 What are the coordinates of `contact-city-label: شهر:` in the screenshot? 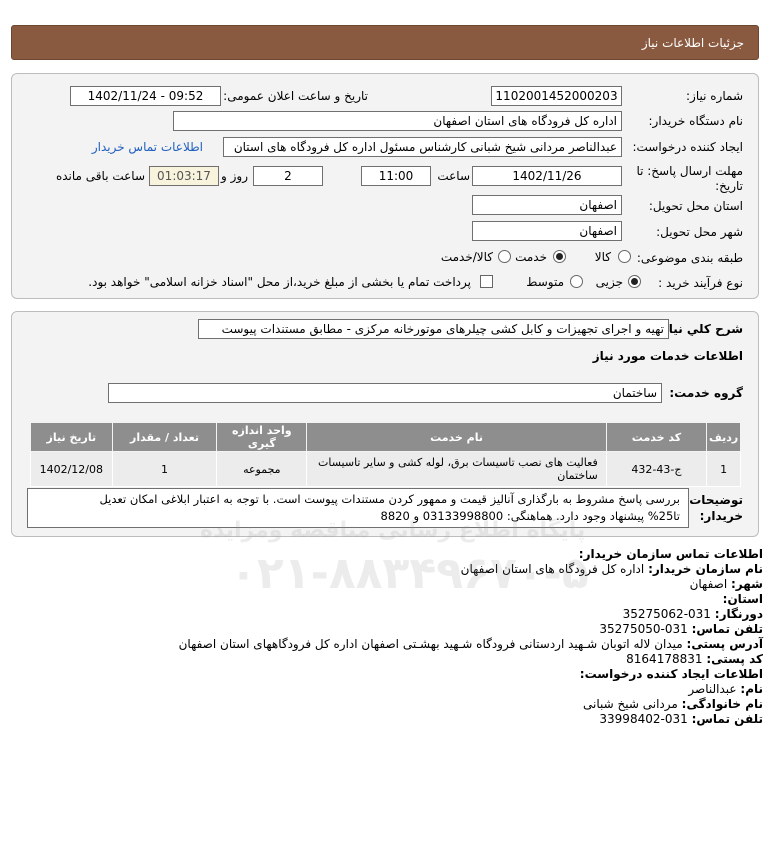 It's located at (747, 584).